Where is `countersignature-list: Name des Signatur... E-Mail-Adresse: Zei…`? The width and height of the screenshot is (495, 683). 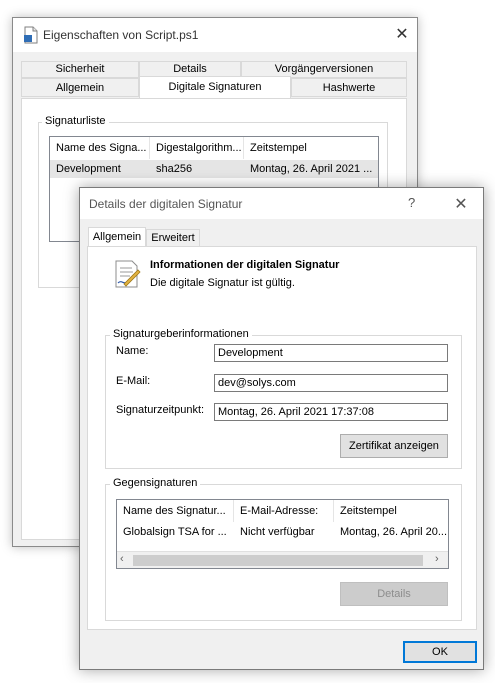
countersignature-list: Name des Signatur... E-Mail-Adresse: Zei… is located at coordinates (282, 534).